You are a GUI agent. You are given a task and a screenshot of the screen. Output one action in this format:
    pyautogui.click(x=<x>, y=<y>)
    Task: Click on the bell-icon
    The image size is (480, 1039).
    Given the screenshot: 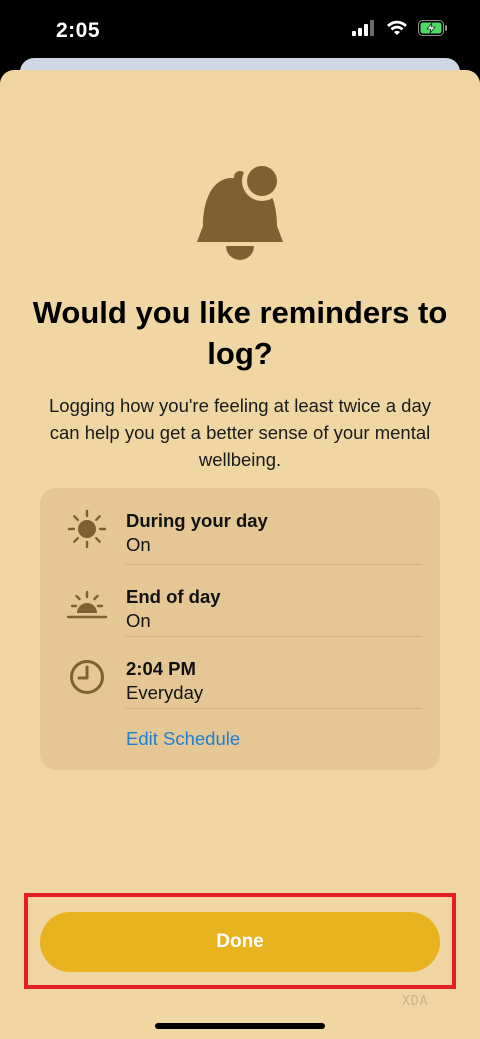 What is the action you would take?
    pyautogui.click(x=240, y=211)
    